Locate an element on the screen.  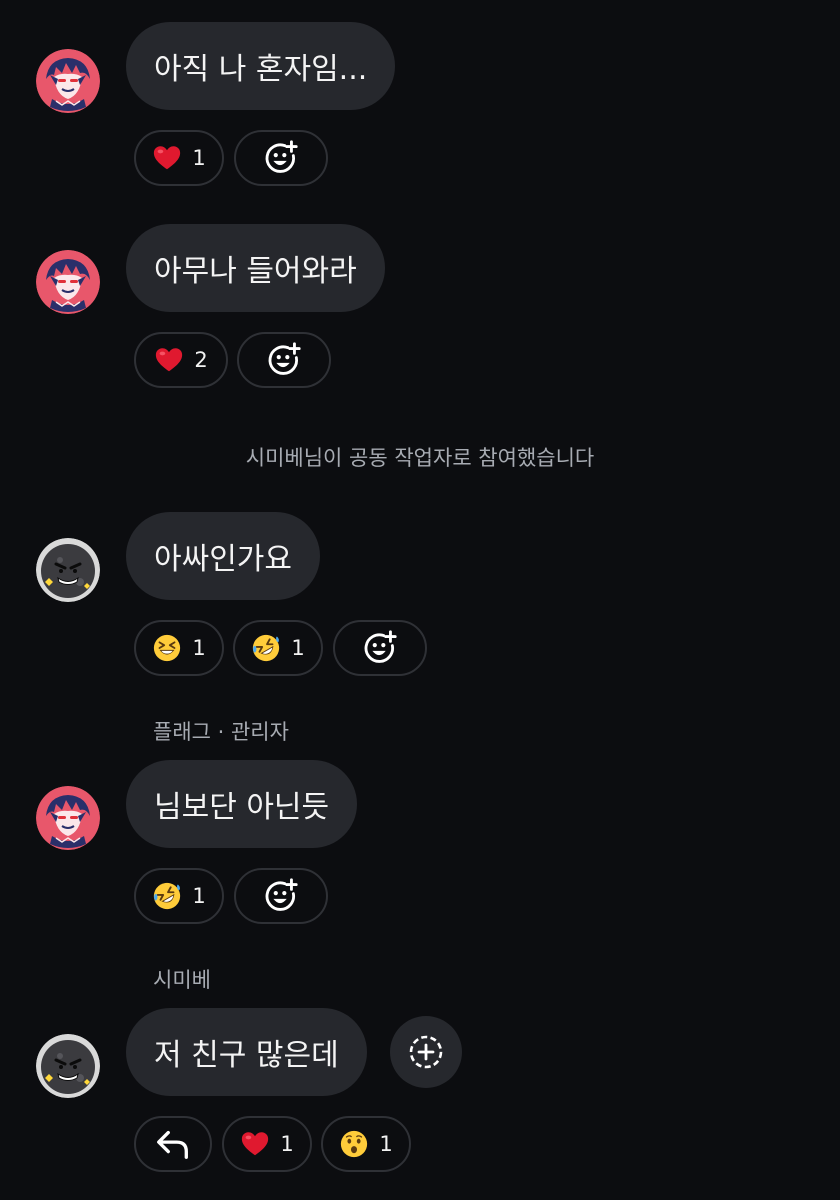
reaction-hushed: 1 is located at coordinates (366, 1144).